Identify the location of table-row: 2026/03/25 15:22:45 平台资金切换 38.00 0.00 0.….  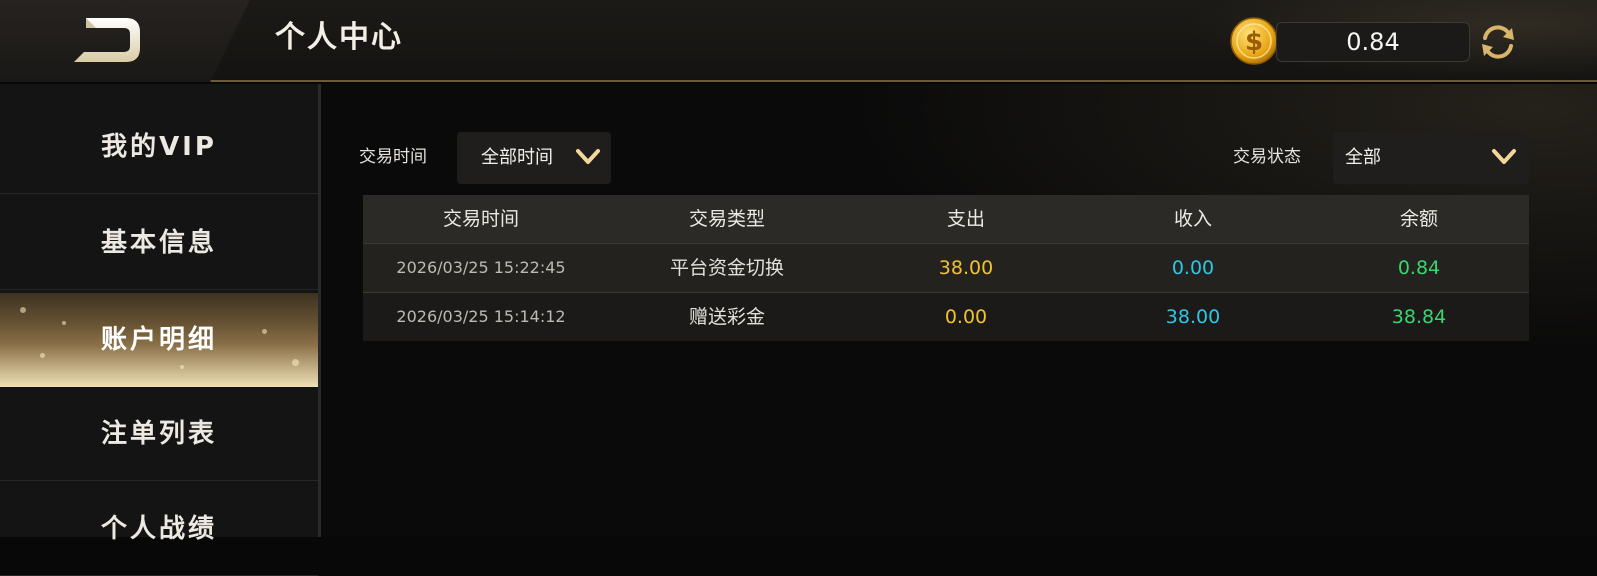
(946, 267).